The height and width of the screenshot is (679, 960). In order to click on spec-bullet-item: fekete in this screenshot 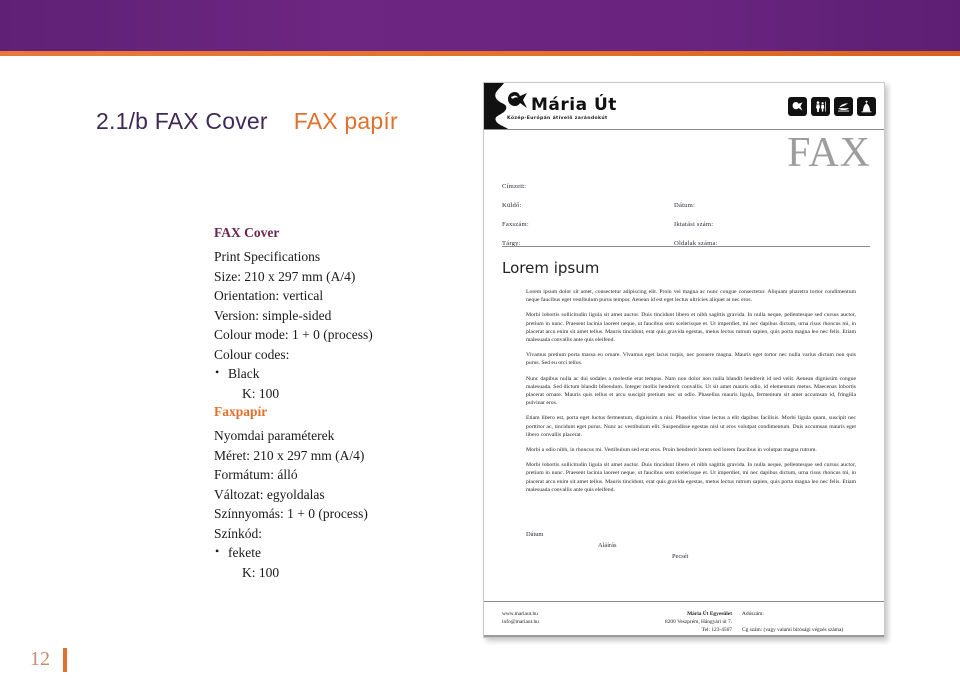, I will do `click(291, 552)`.